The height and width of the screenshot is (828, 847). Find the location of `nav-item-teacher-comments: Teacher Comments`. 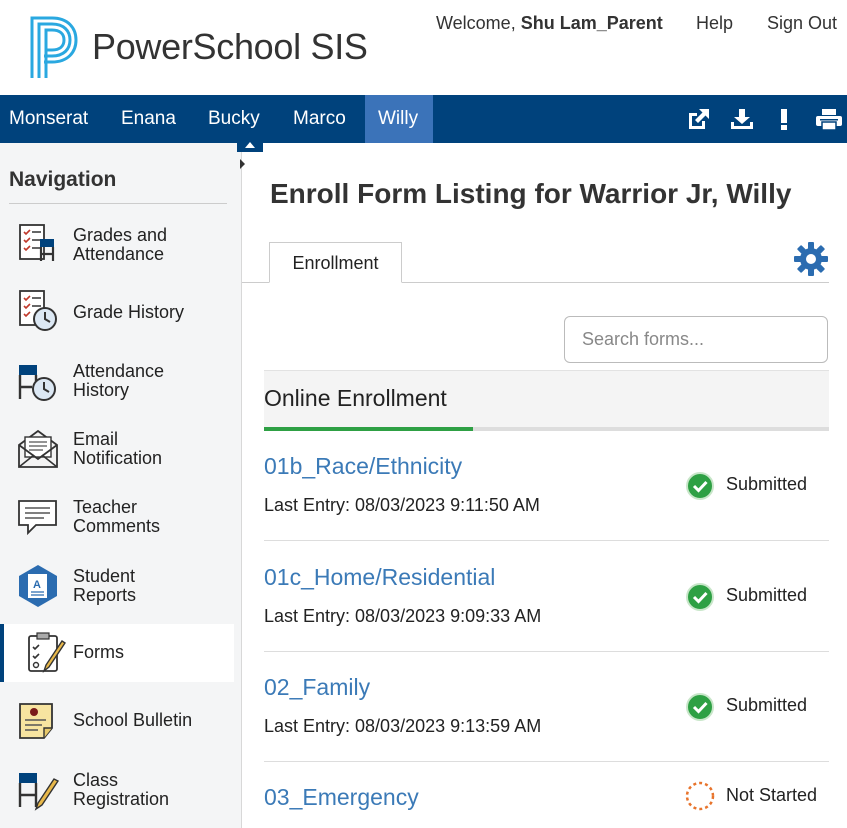

nav-item-teacher-comments: Teacher Comments is located at coordinates (117, 517).